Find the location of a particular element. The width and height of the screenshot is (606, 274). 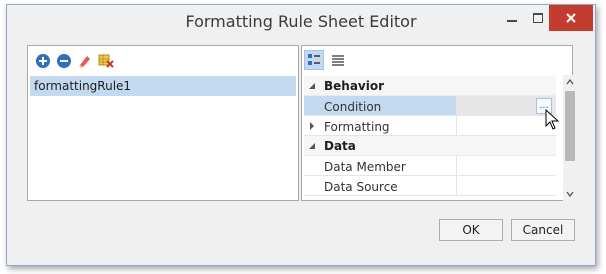

property-name: Condition is located at coordinates (353, 107).